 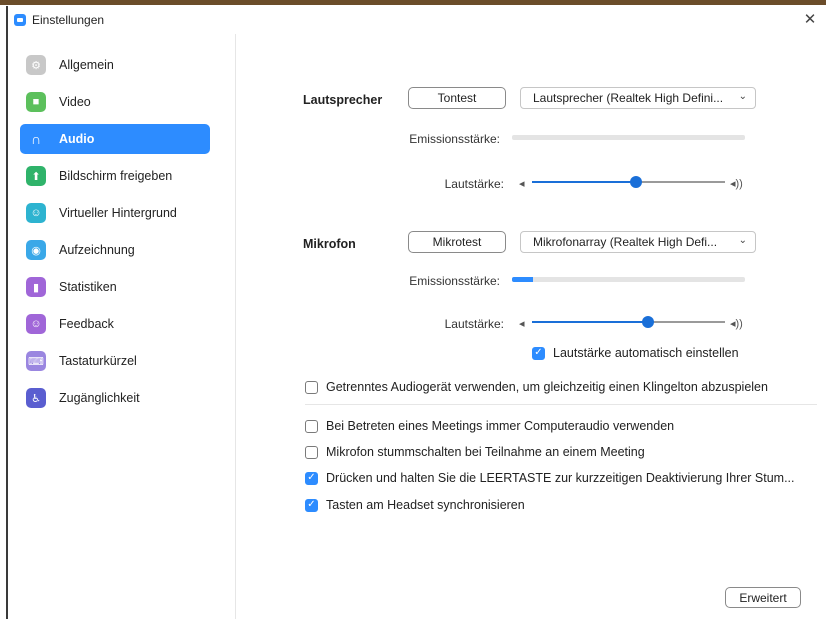 I want to click on sidebar-item-label: Audio, so click(x=77, y=139).